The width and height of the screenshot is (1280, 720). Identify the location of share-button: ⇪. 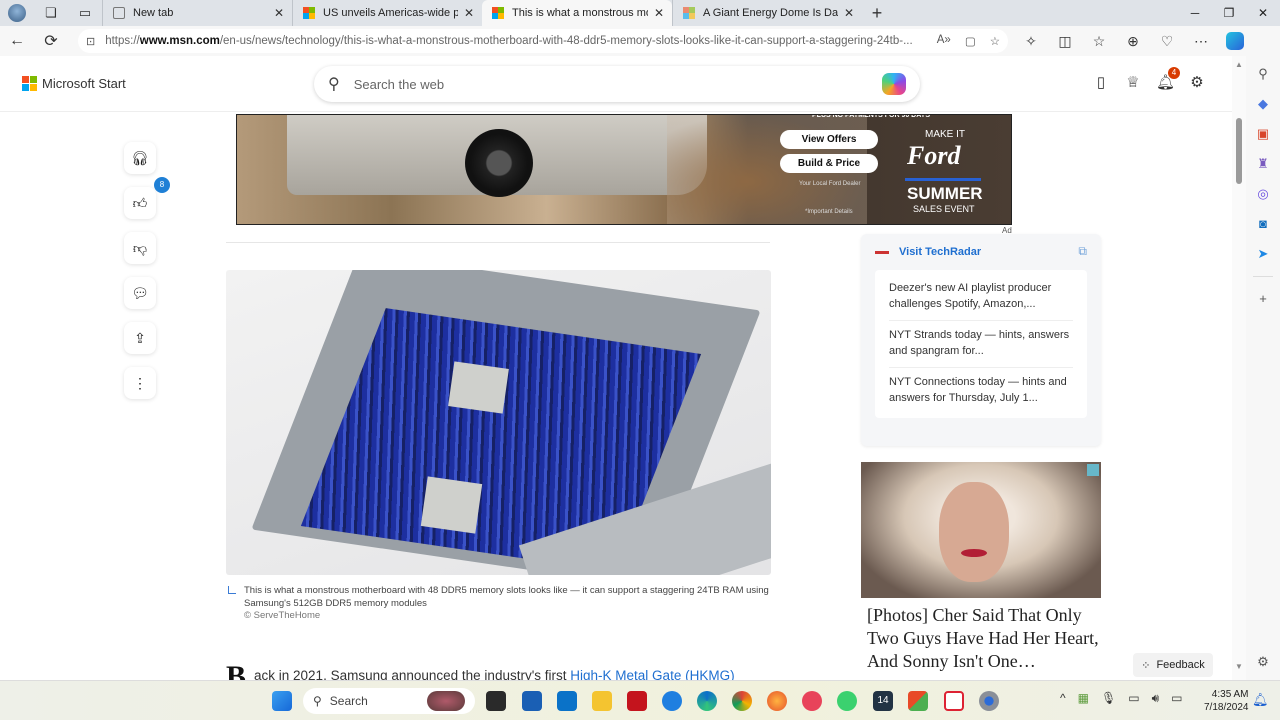
(140, 338).